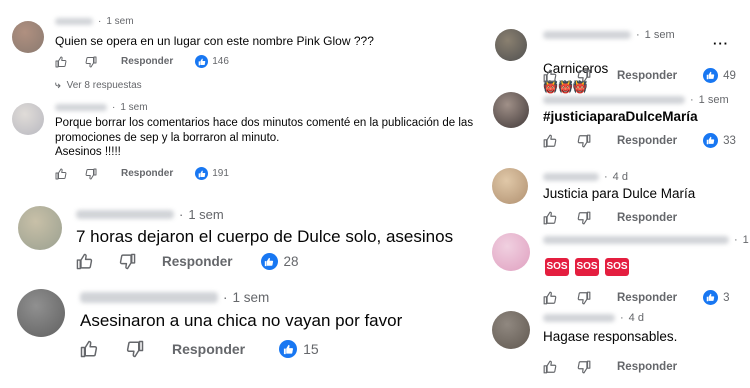 The image size is (750, 388). I want to click on comment-actions: Responder 49, so click(639, 75).